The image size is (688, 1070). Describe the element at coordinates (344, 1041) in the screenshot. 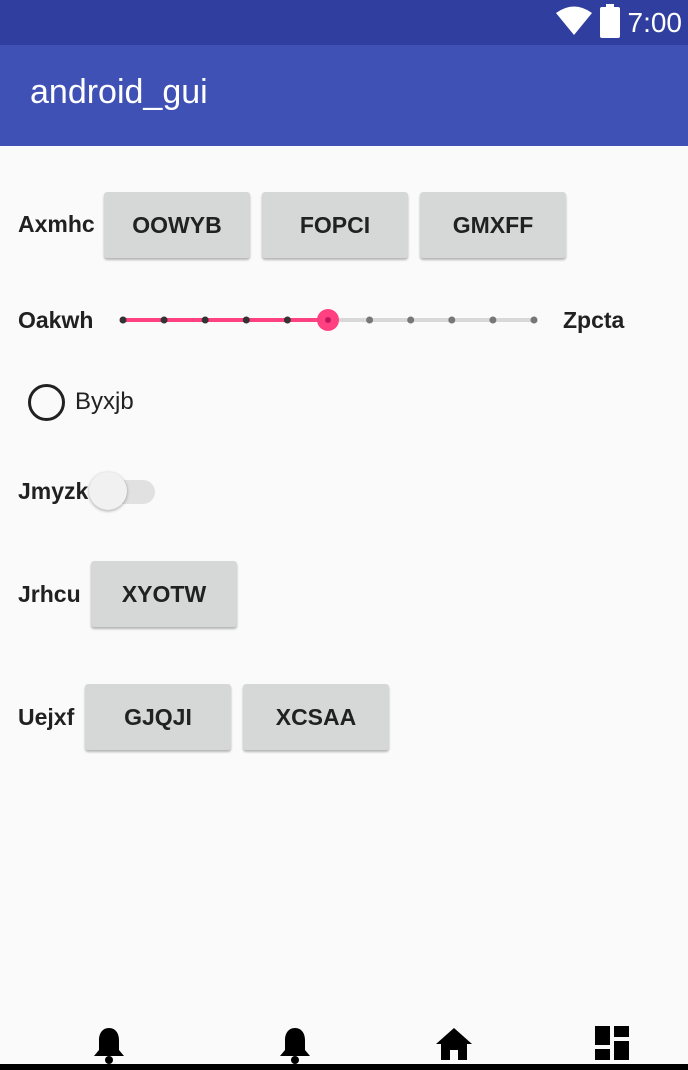

I see `bottom-nav` at that location.